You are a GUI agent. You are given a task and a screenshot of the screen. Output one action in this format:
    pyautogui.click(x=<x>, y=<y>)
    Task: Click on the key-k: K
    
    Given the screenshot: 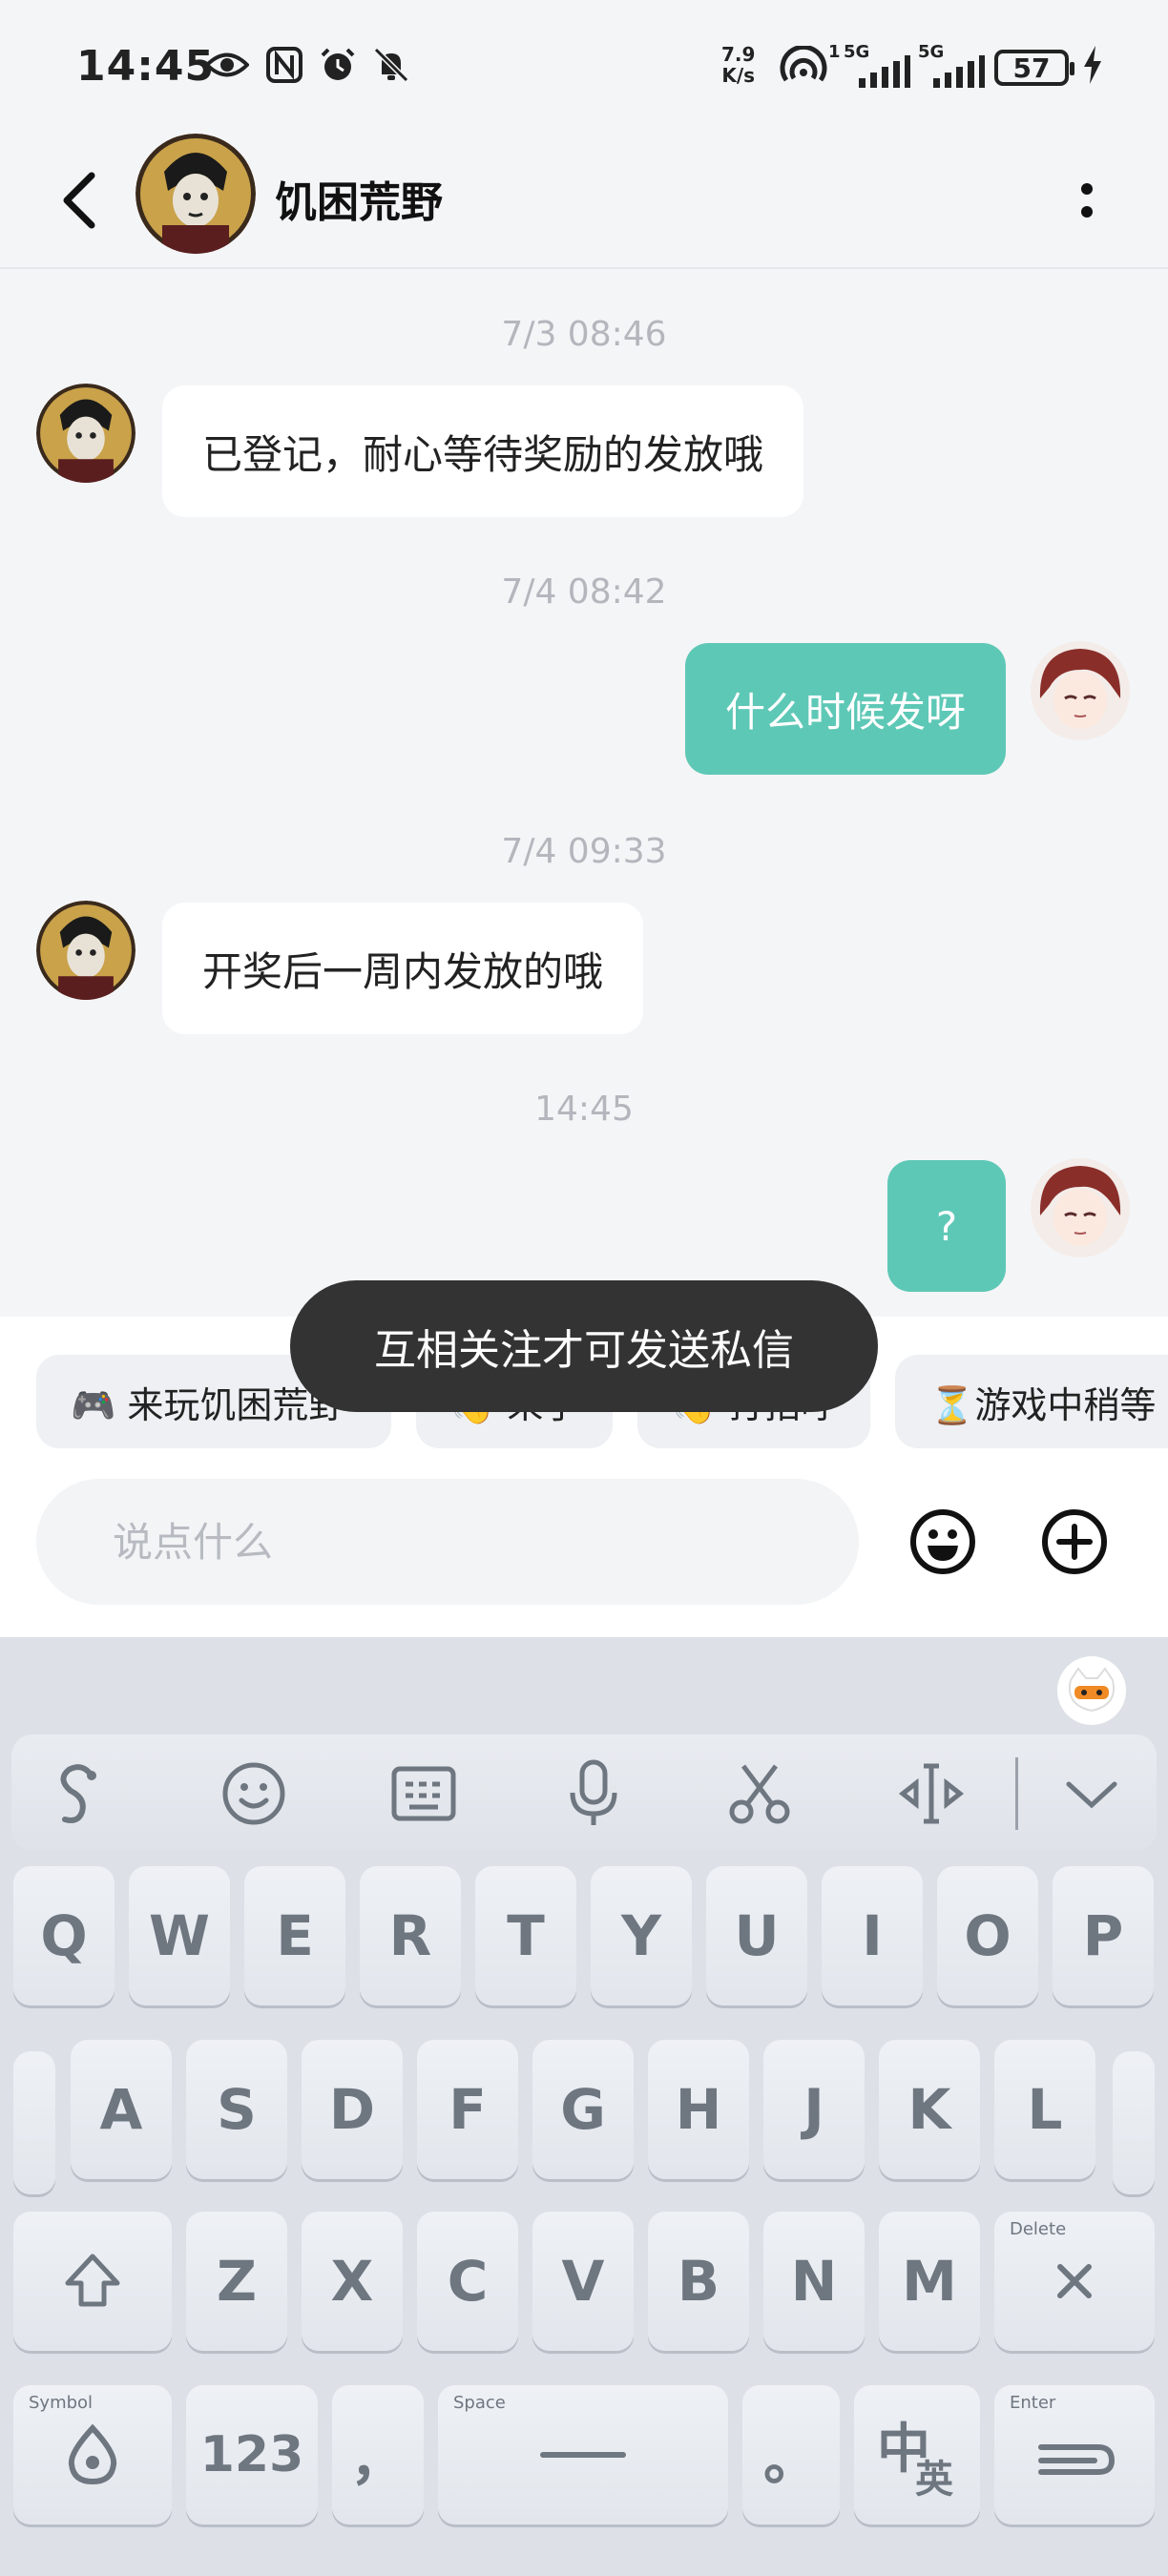 What is the action you would take?
    pyautogui.click(x=929, y=2109)
    